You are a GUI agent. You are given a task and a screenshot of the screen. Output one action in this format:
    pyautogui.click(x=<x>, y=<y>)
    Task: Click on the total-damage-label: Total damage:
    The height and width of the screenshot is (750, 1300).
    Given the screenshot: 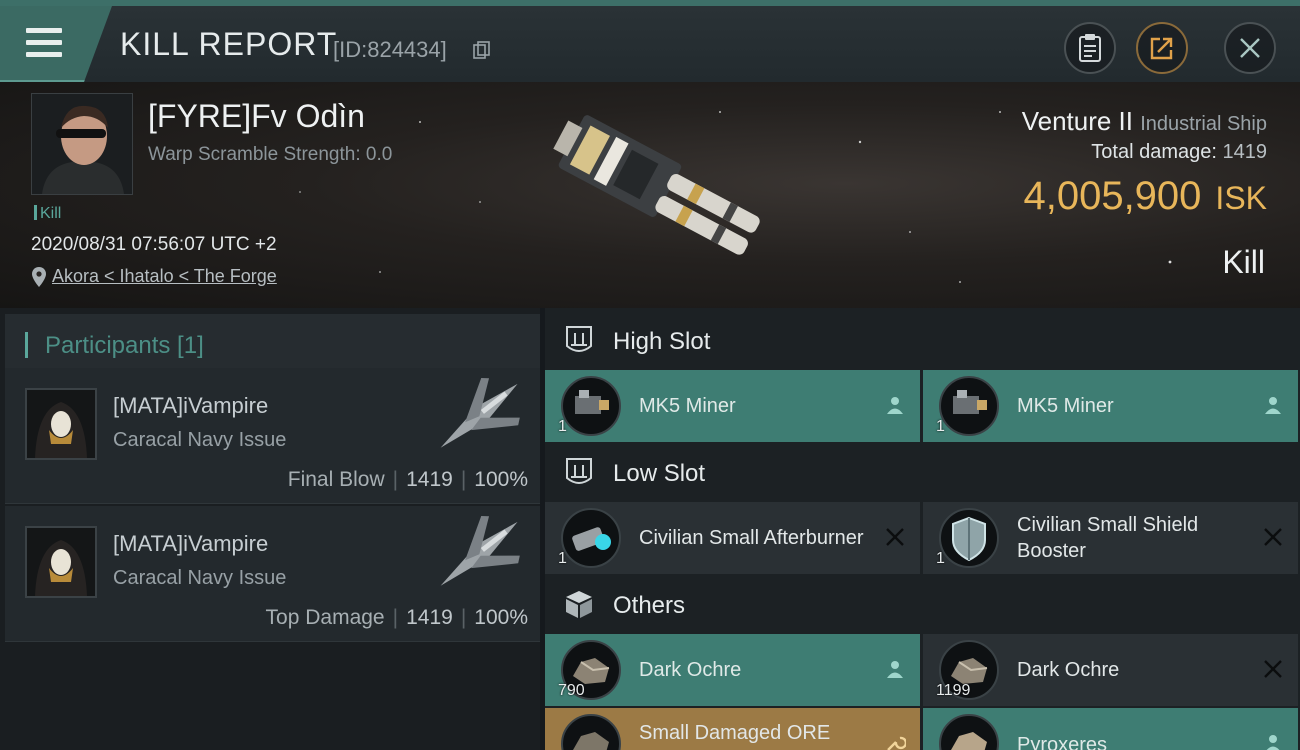 What is the action you would take?
    pyautogui.click(x=1154, y=152)
    